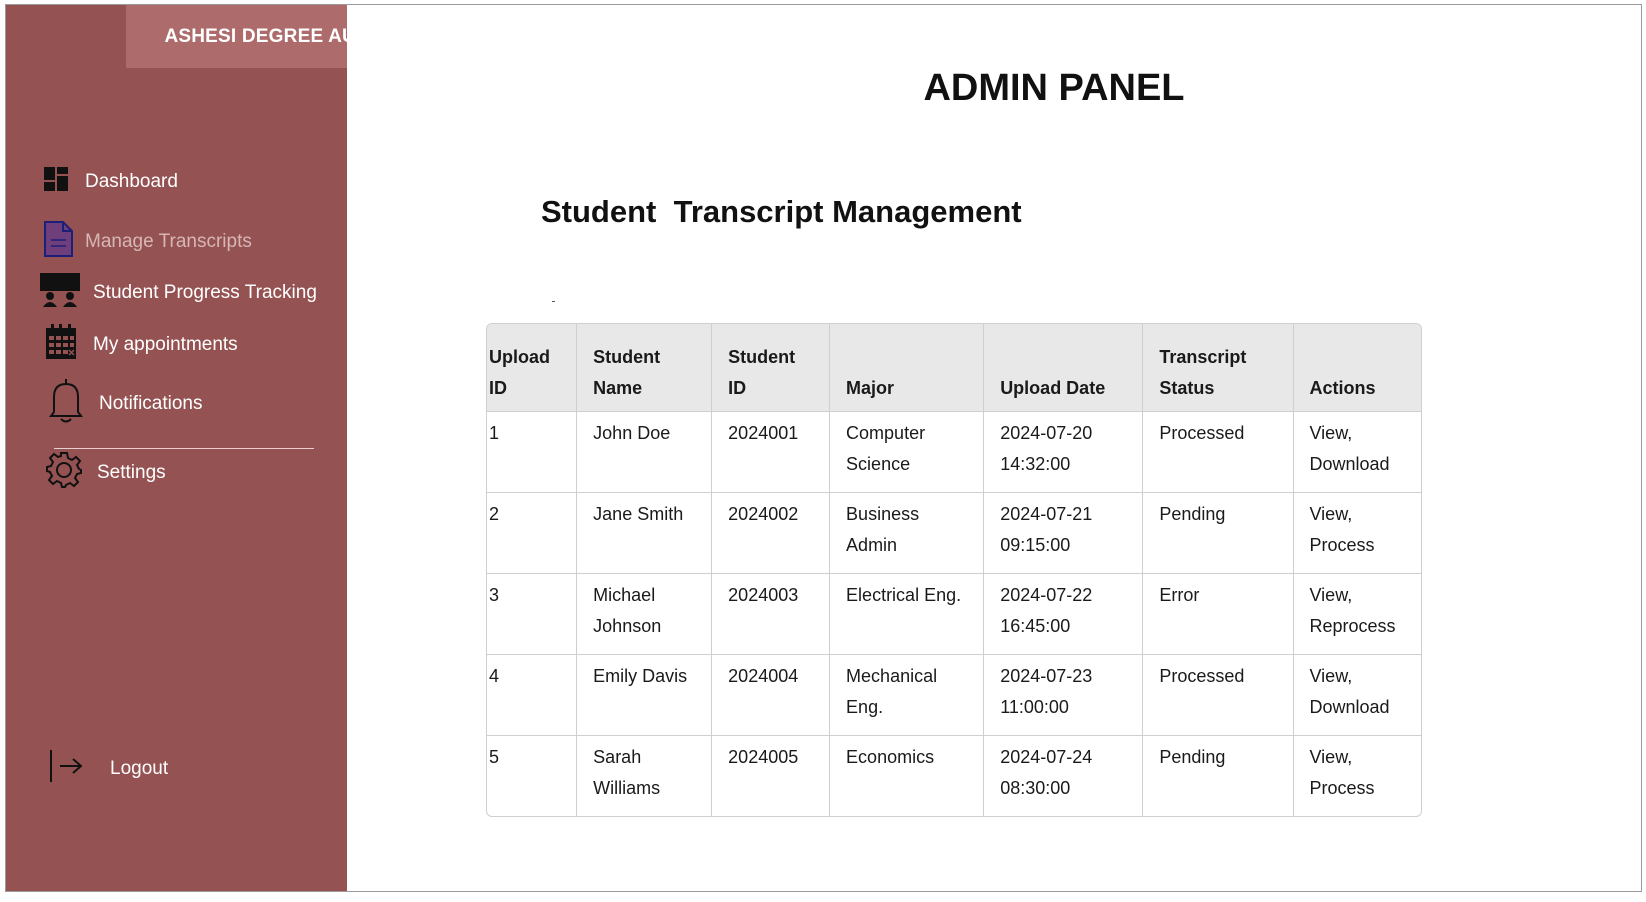 This screenshot has height=902, width=1646. I want to click on cell-student-name: John Doe, so click(644, 452).